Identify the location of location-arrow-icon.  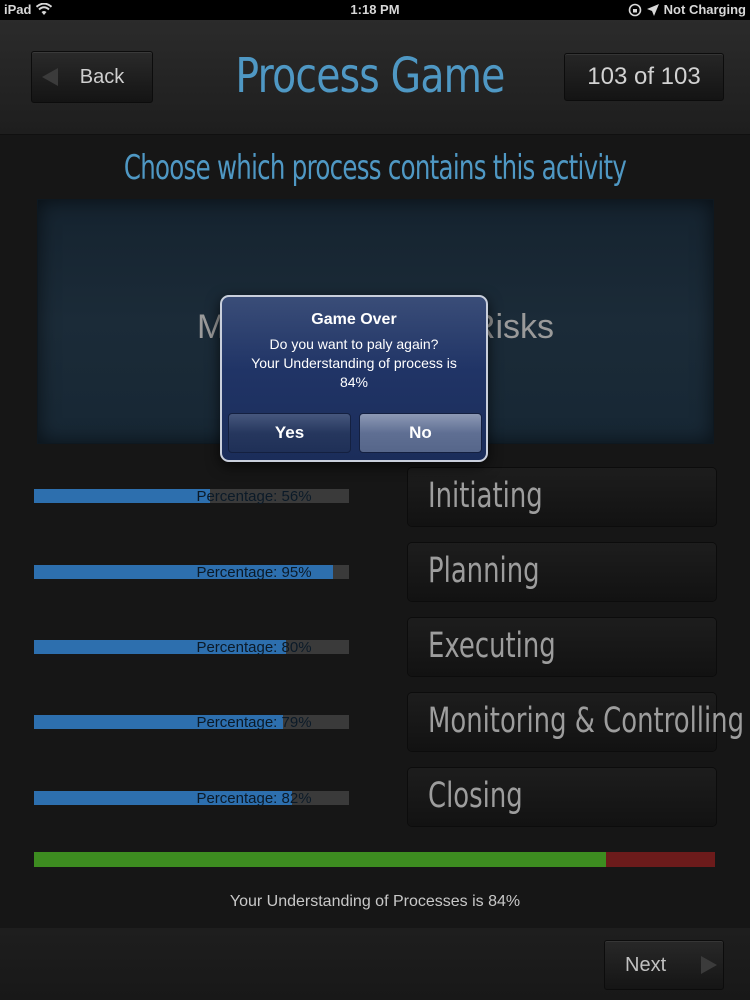
(652, 9).